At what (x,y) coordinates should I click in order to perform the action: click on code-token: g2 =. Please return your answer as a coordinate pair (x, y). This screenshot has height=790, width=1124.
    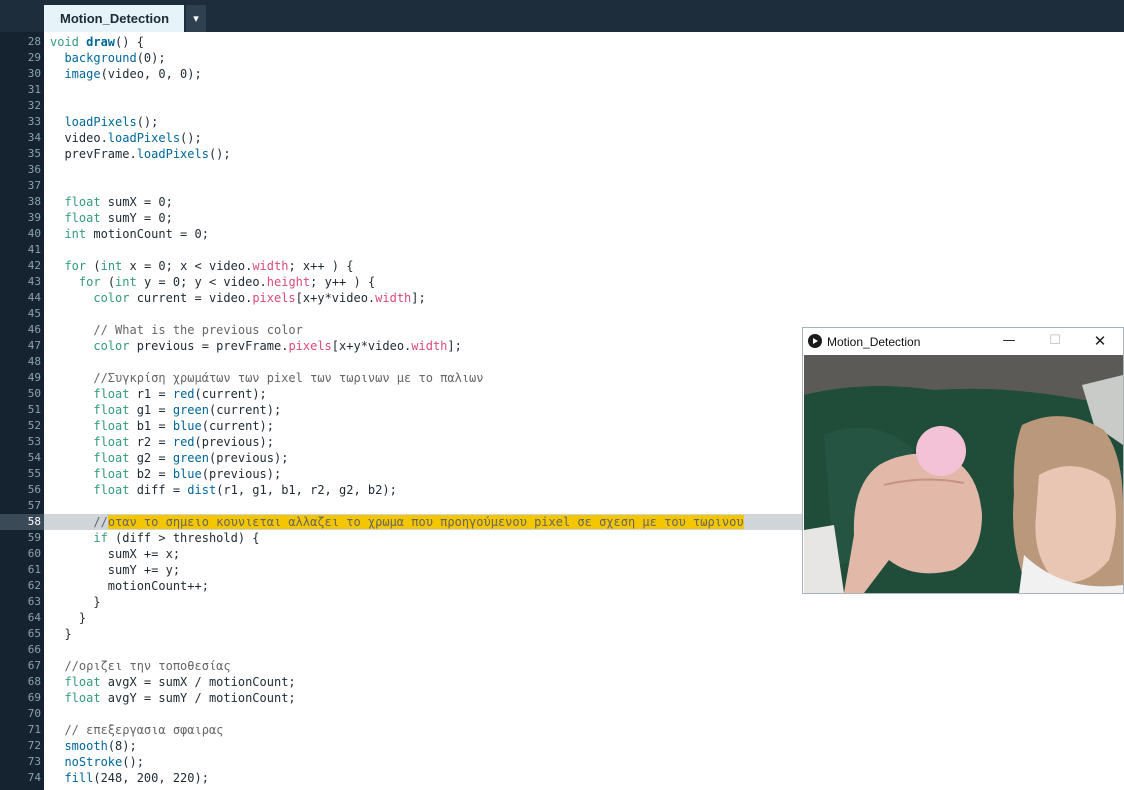
    Looking at the image, I should click on (151, 458).